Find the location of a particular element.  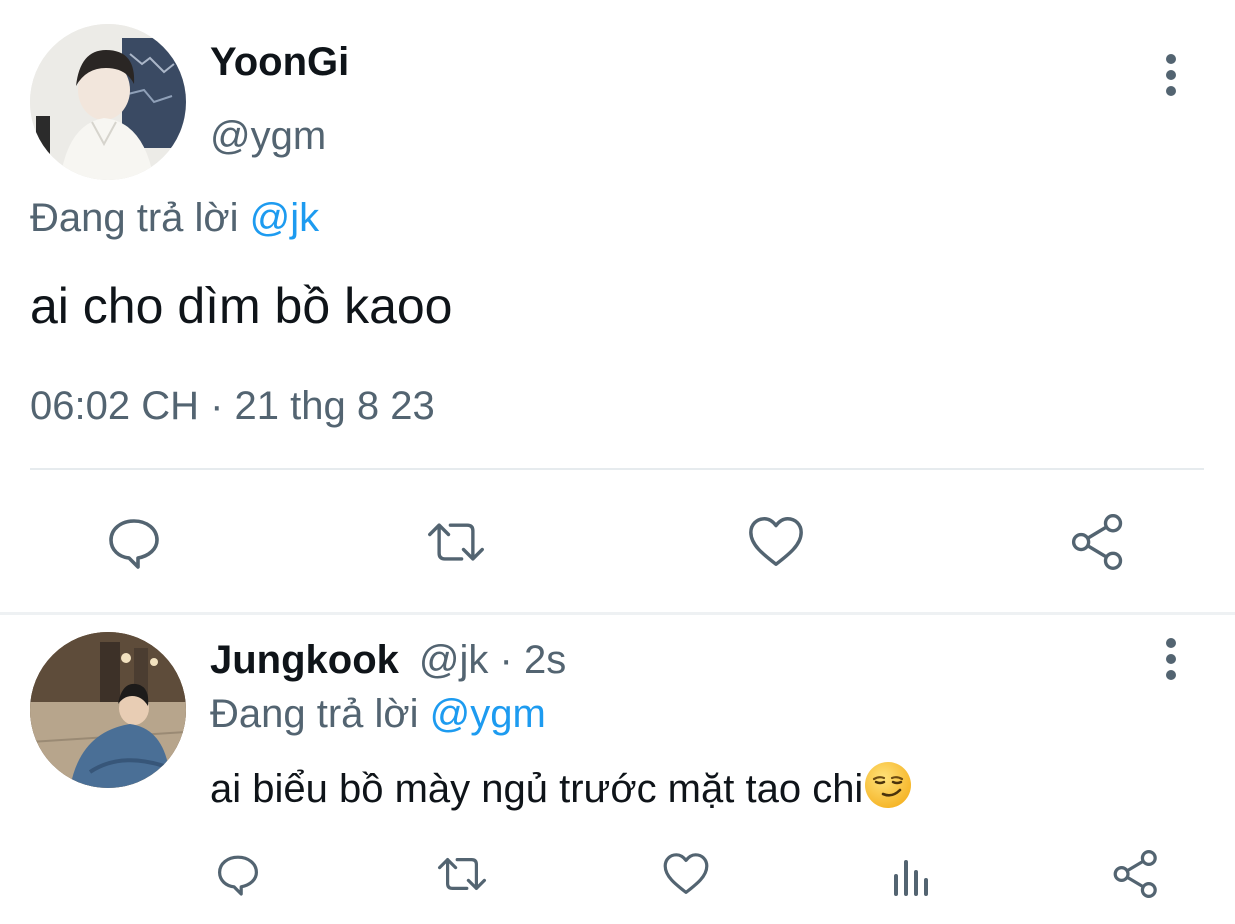

tweet-timestamp: 06:02 CH · 21 thg 8 23 is located at coordinates (232, 406).